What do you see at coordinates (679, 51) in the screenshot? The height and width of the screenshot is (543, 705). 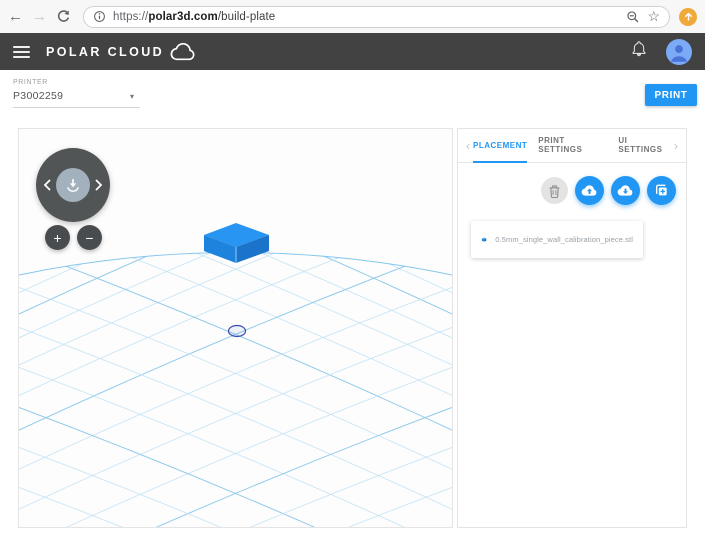 I see `user-avatar` at bounding box center [679, 51].